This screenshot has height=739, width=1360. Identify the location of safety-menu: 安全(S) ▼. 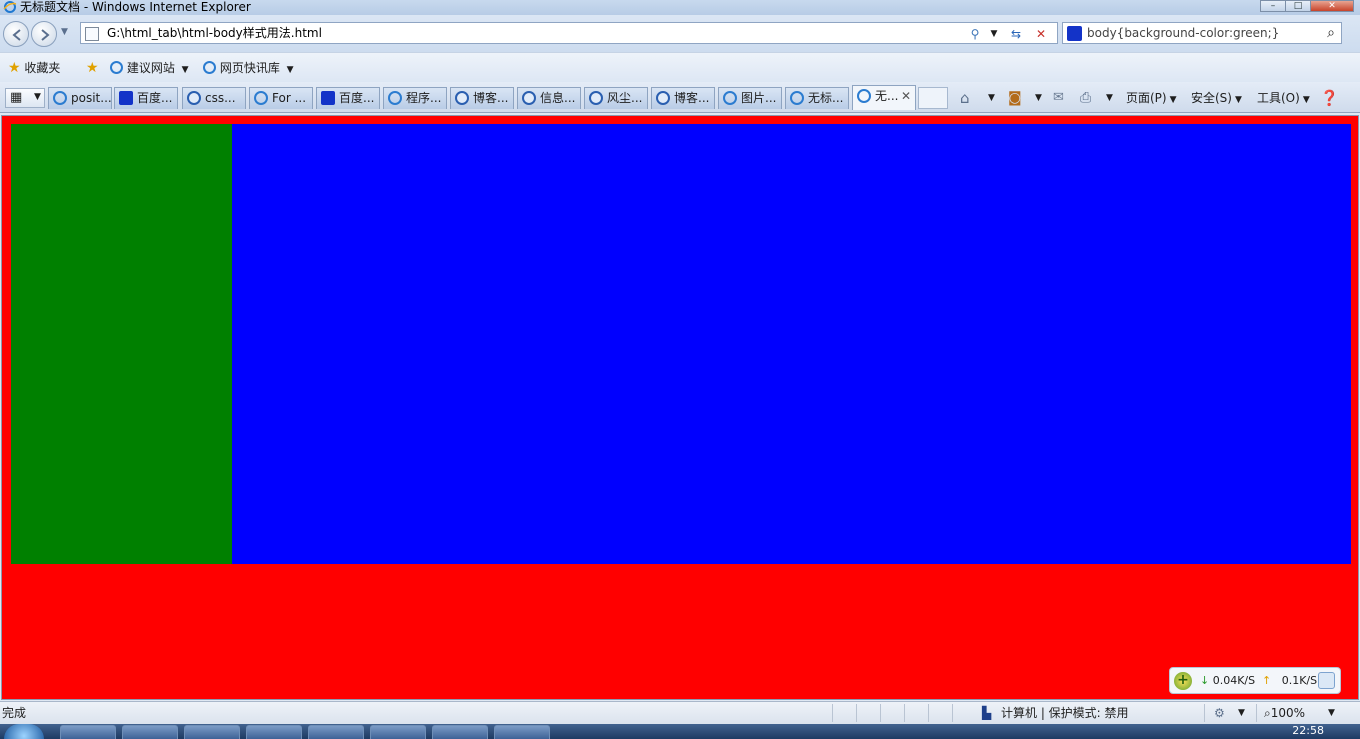
(1216, 98).